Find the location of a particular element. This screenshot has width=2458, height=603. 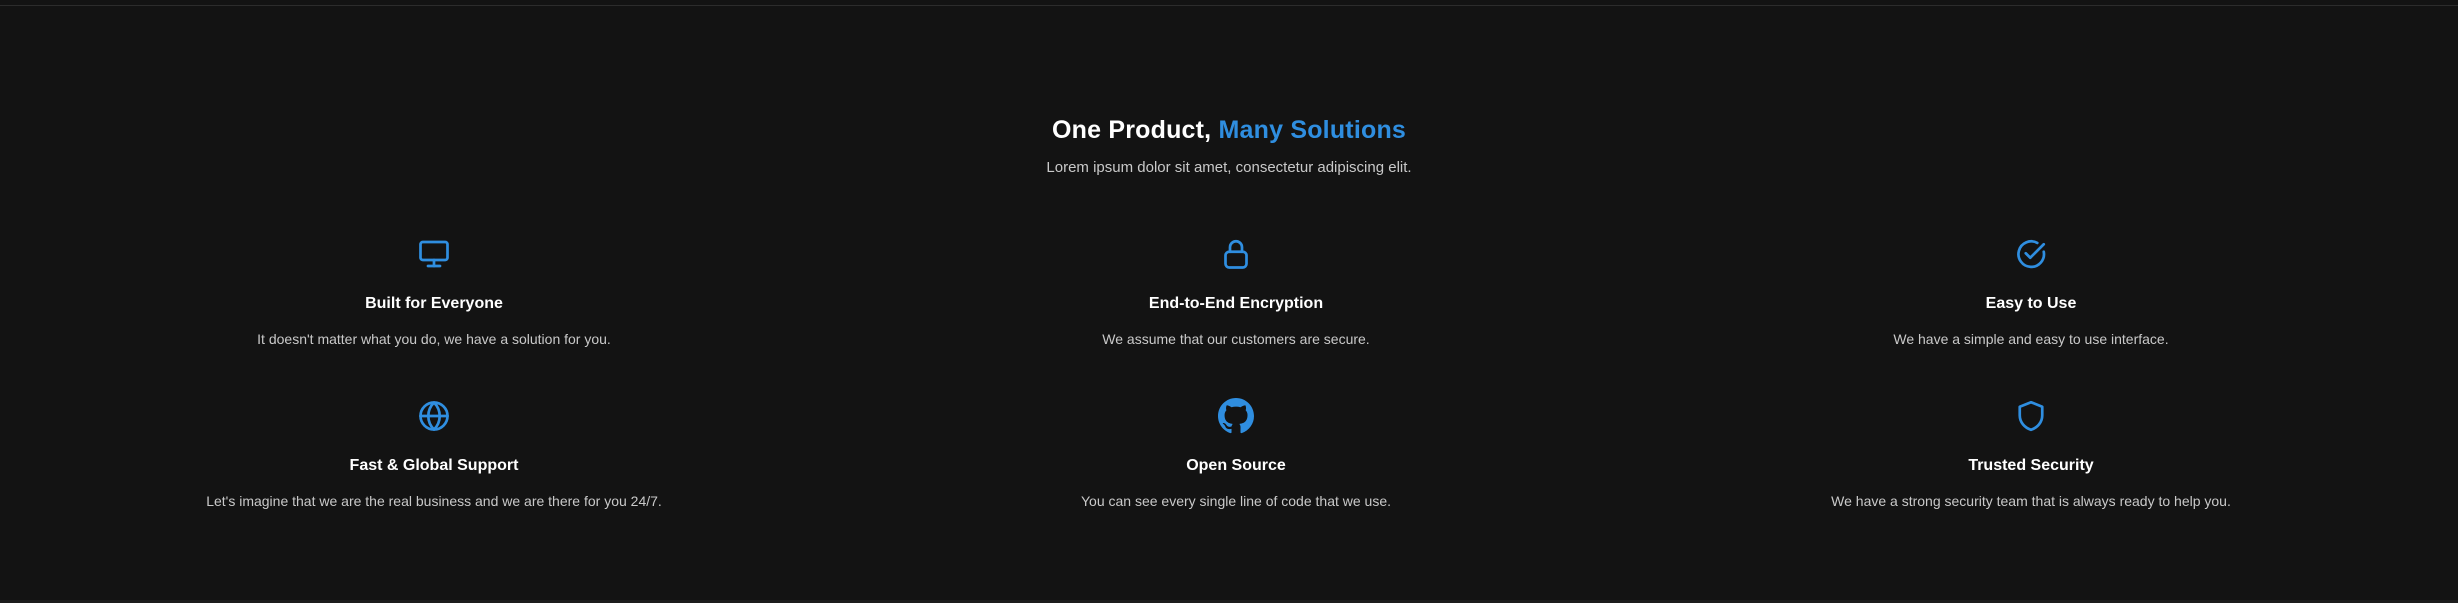

check-circle-icon is located at coordinates (2031, 254).